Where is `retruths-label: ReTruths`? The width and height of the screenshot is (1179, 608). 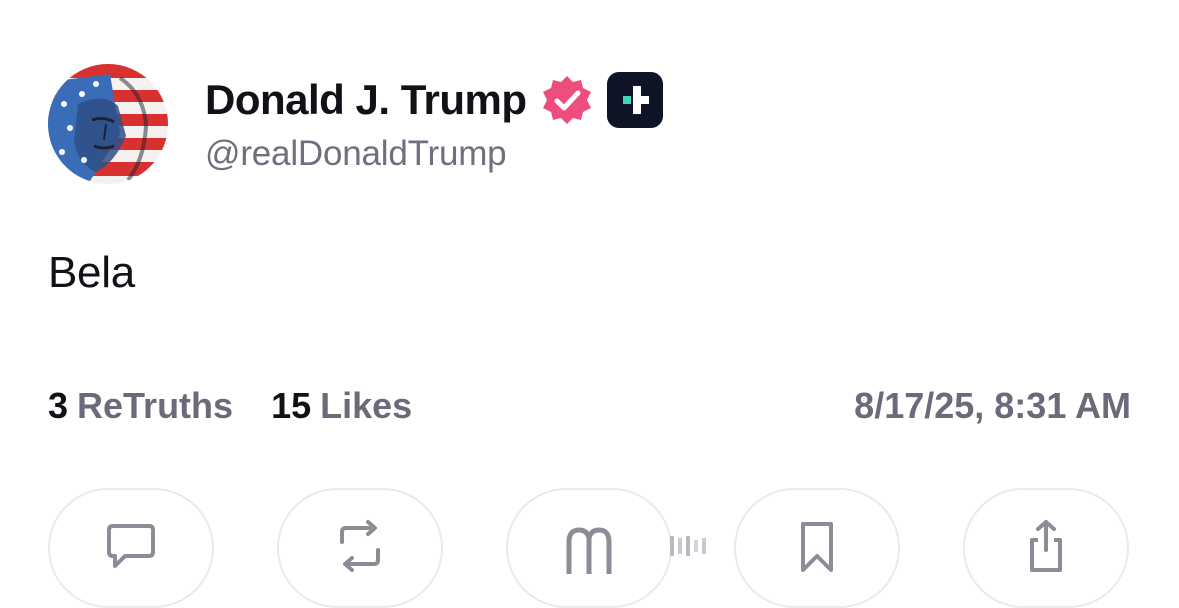 retruths-label: ReTruths is located at coordinates (155, 405).